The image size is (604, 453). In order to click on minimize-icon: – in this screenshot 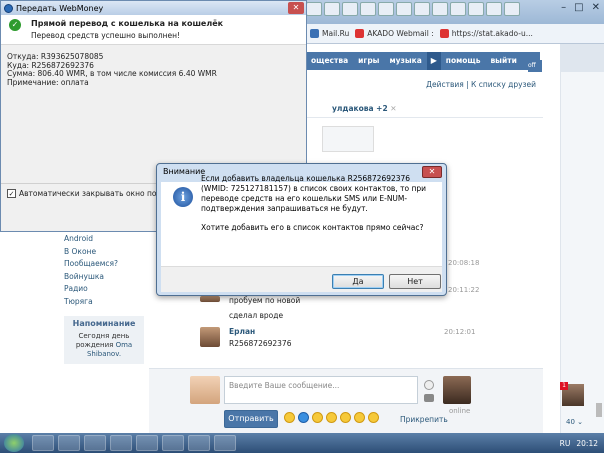, I will do `click(563, 7)`.